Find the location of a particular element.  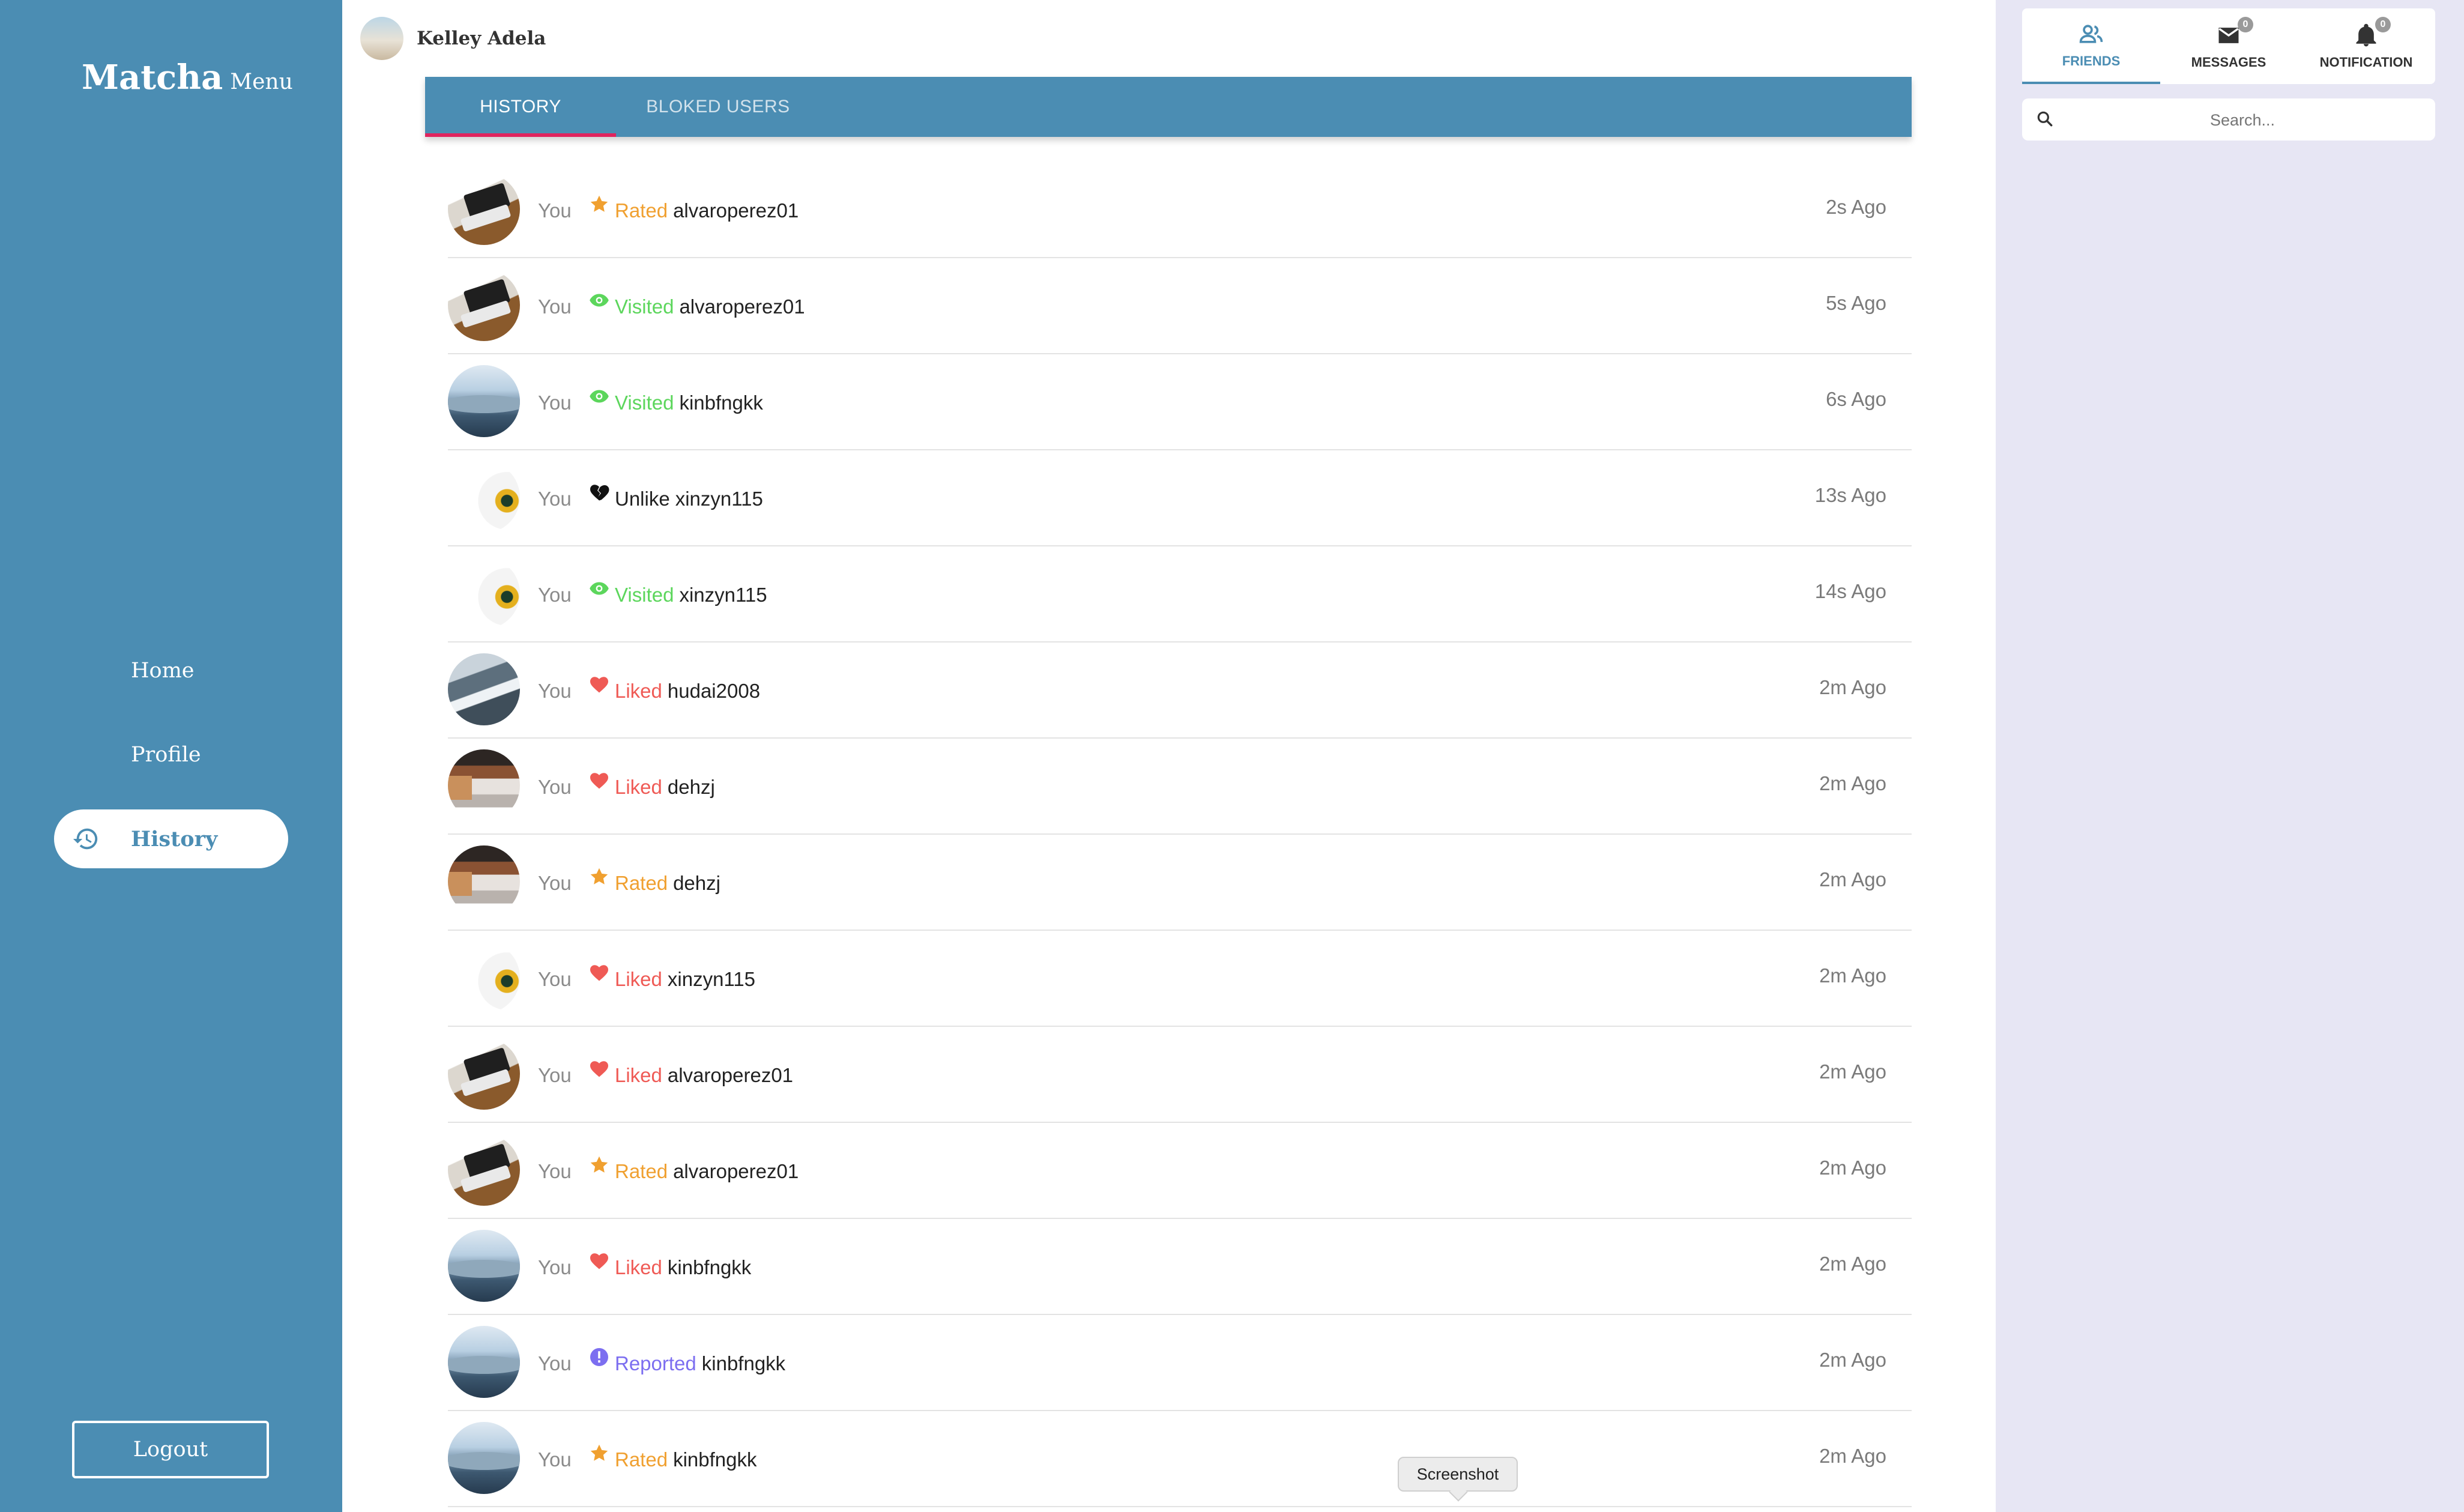

history-row: You Reported kinbfngkk 2m Ago is located at coordinates (1180, 1363).